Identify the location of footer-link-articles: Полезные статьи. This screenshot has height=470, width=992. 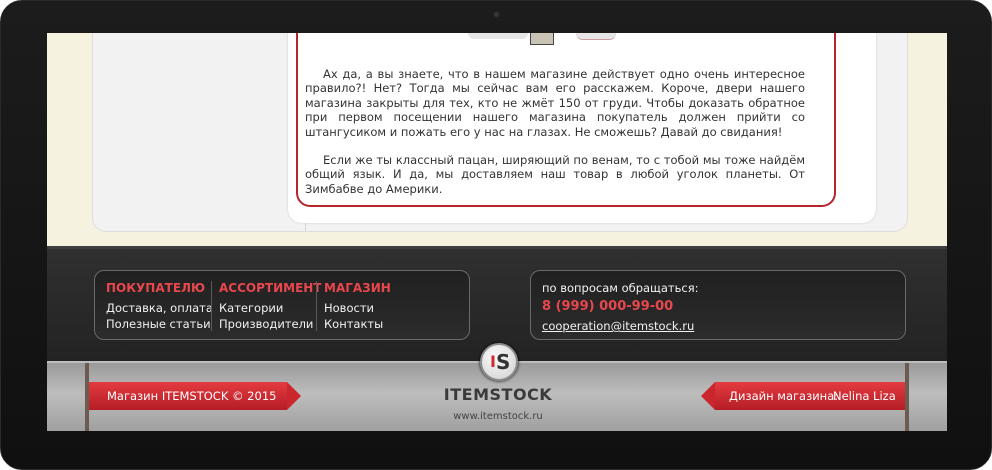
(159, 325).